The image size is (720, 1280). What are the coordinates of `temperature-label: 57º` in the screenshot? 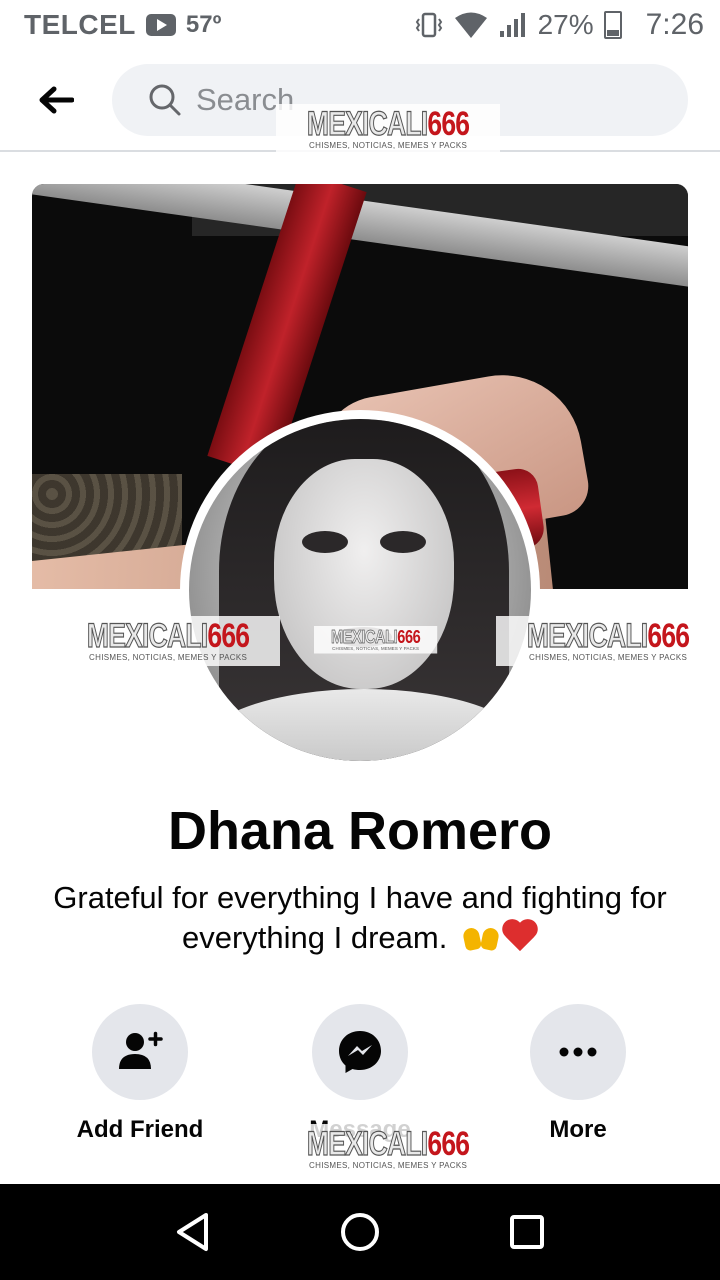 It's located at (203, 24).